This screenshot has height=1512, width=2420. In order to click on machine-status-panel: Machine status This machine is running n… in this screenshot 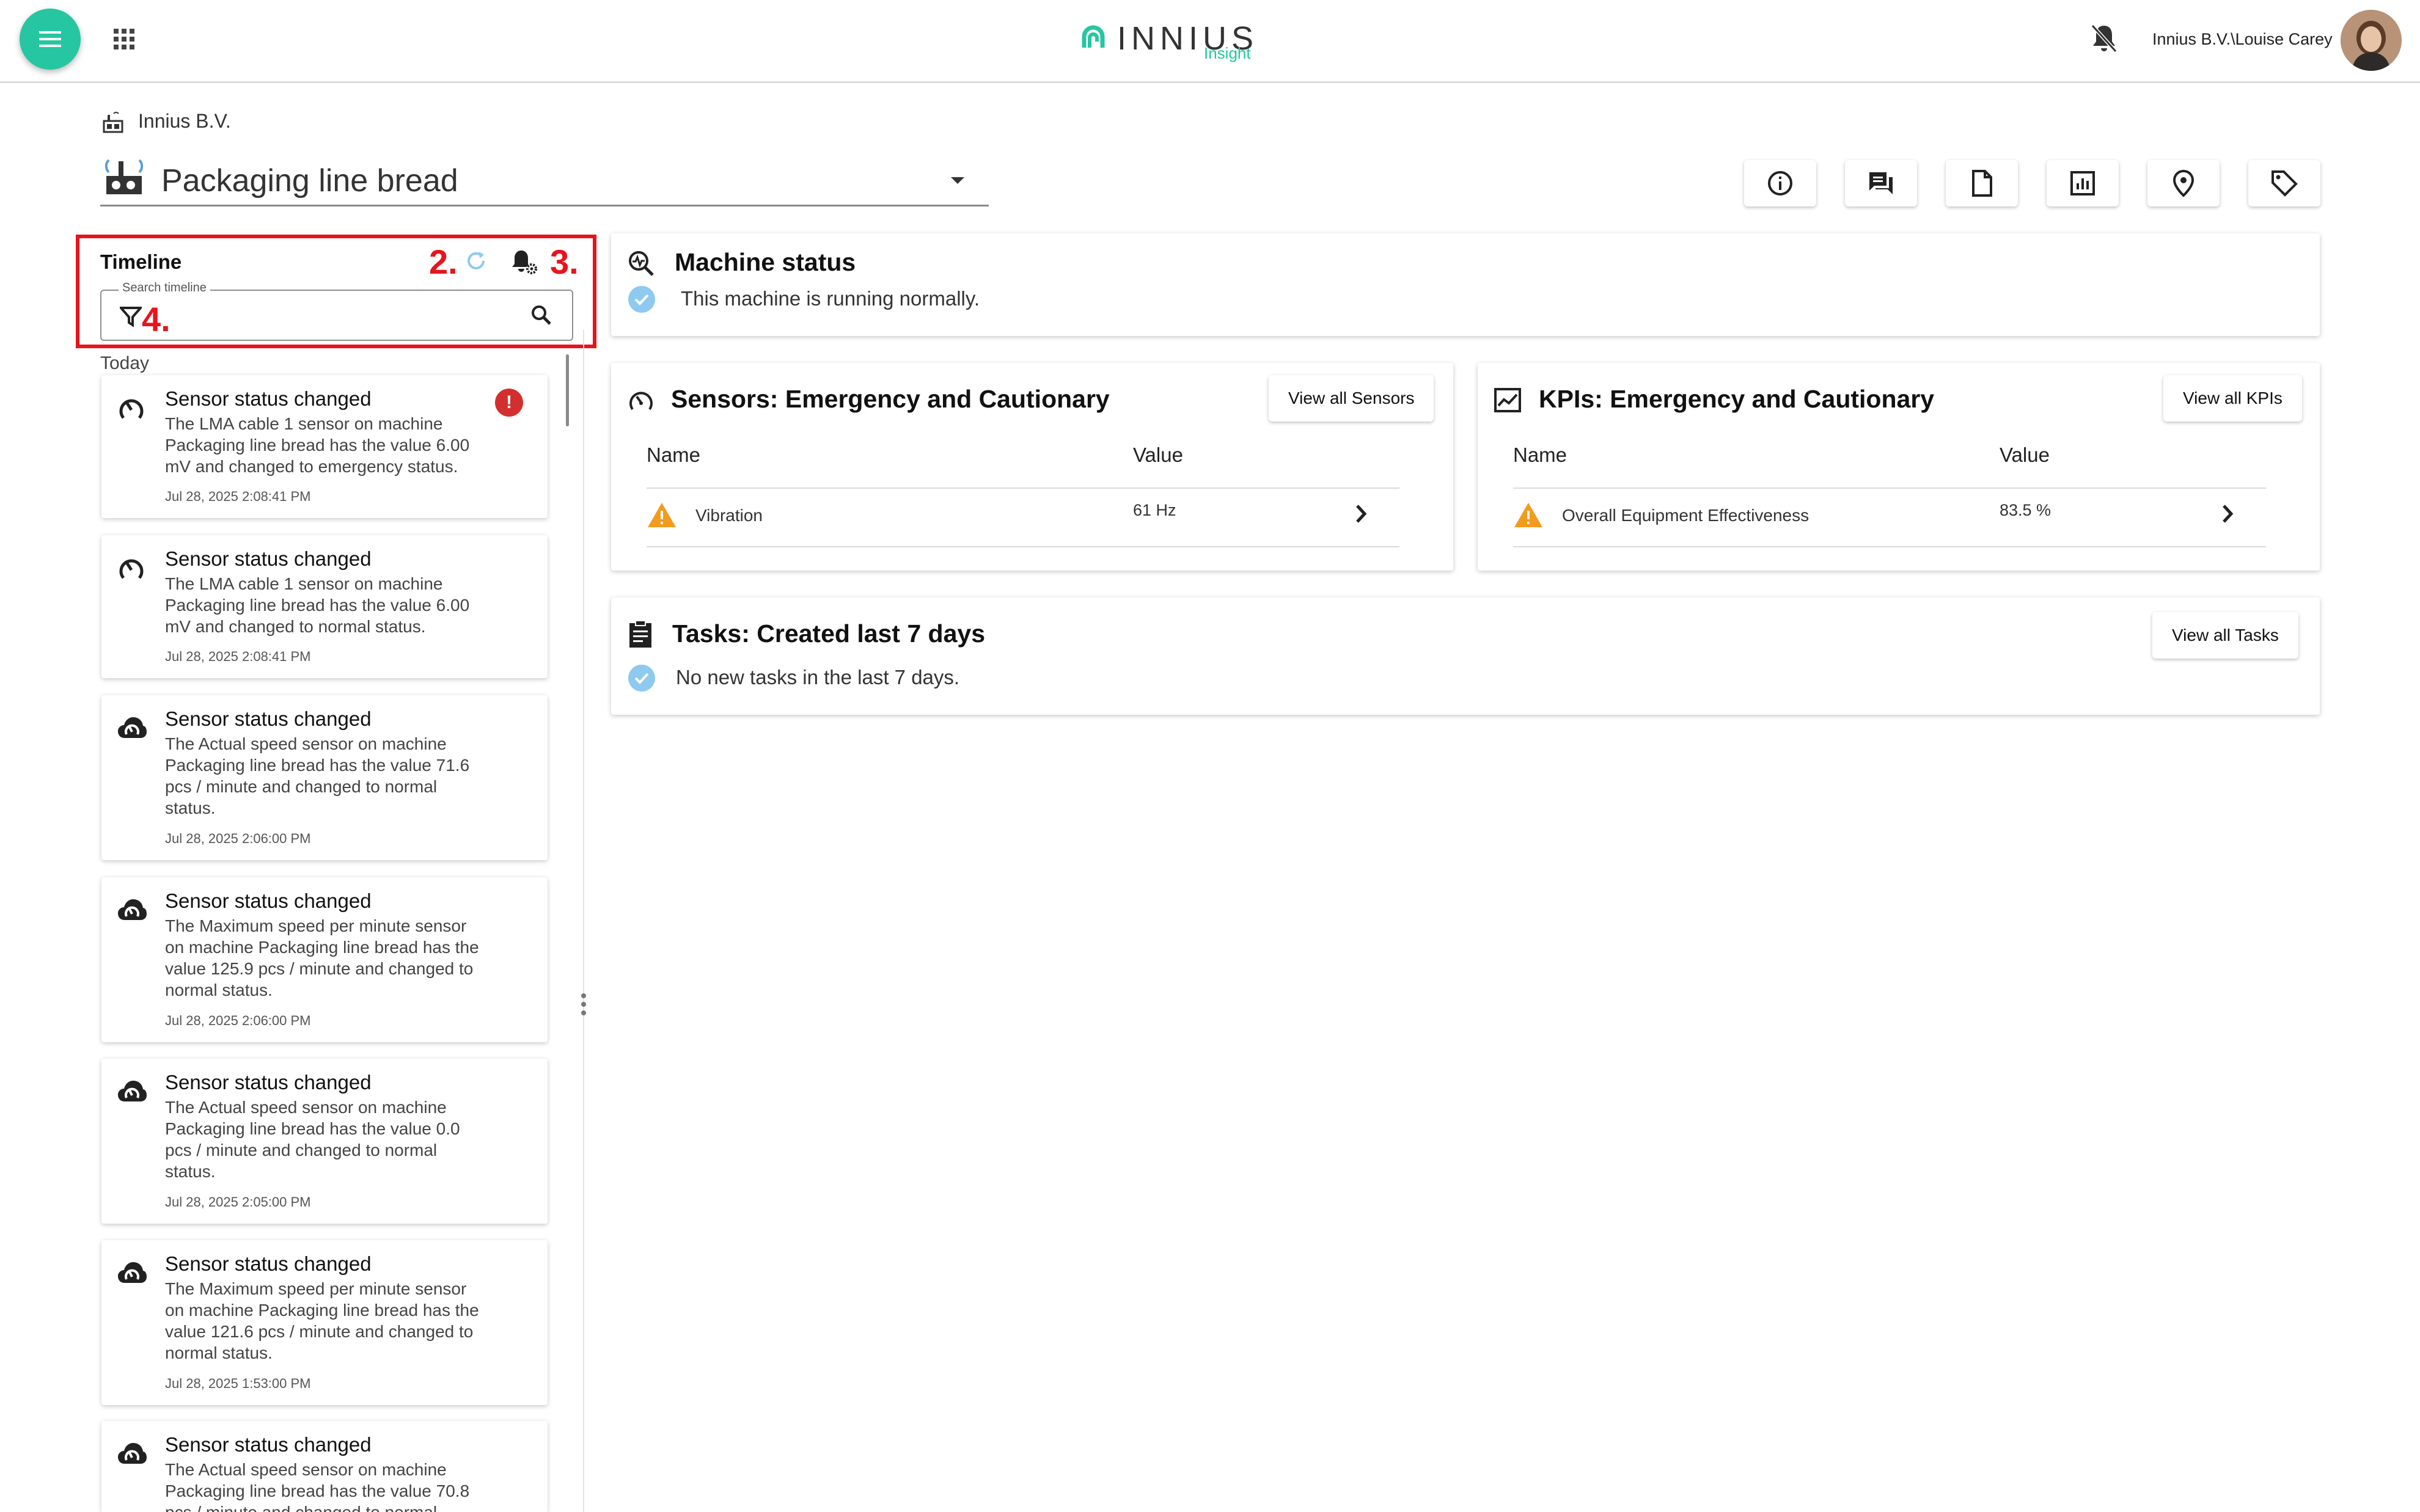, I will do `click(1466, 284)`.